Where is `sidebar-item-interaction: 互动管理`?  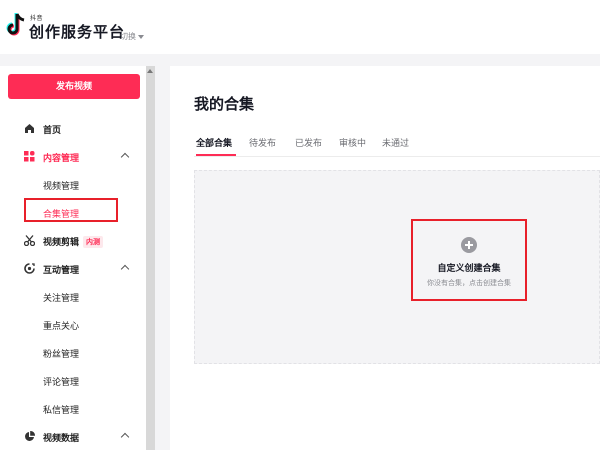 sidebar-item-interaction: 互动管理 is located at coordinates (73, 269).